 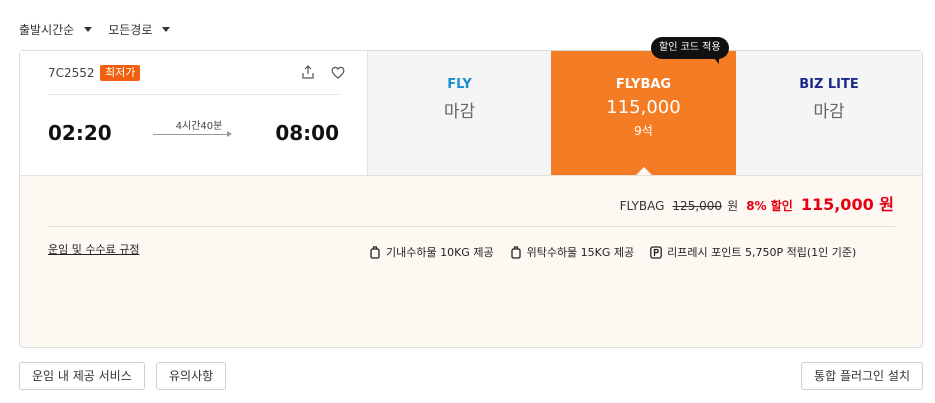 What do you see at coordinates (193, 113) in the screenshot?
I see `flight-info: 7C2552 최저가 02:20 4시간40분 08:00` at bounding box center [193, 113].